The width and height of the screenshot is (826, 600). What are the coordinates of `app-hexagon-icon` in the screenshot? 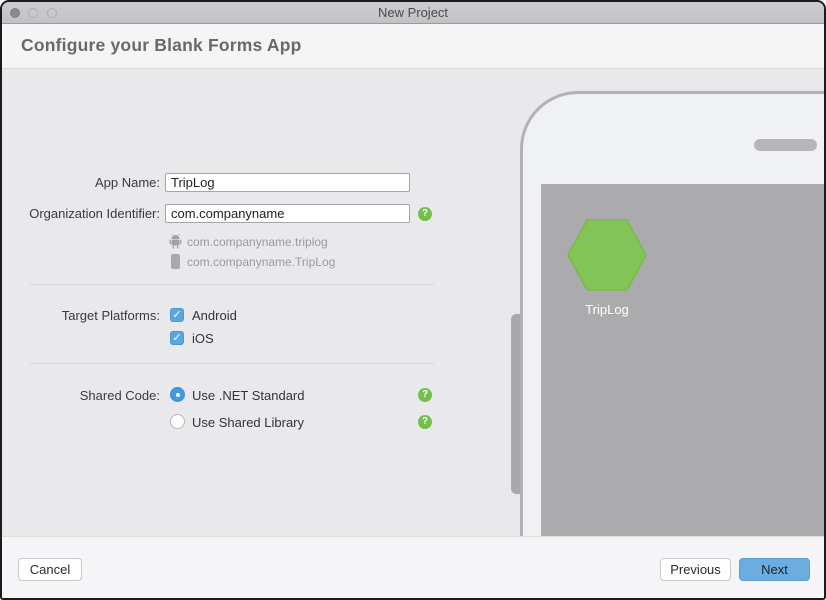 It's located at (607, 255).